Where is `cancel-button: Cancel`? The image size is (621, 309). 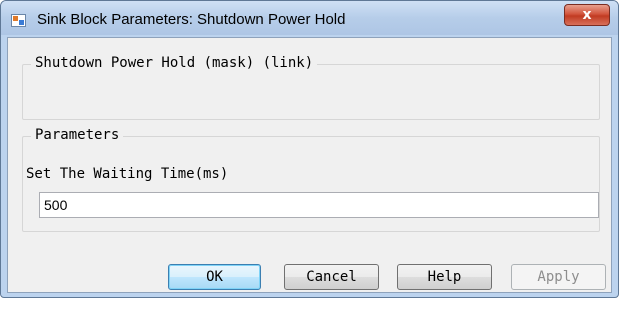 cancel-button: Cancel is located at coordinates (331, 277).